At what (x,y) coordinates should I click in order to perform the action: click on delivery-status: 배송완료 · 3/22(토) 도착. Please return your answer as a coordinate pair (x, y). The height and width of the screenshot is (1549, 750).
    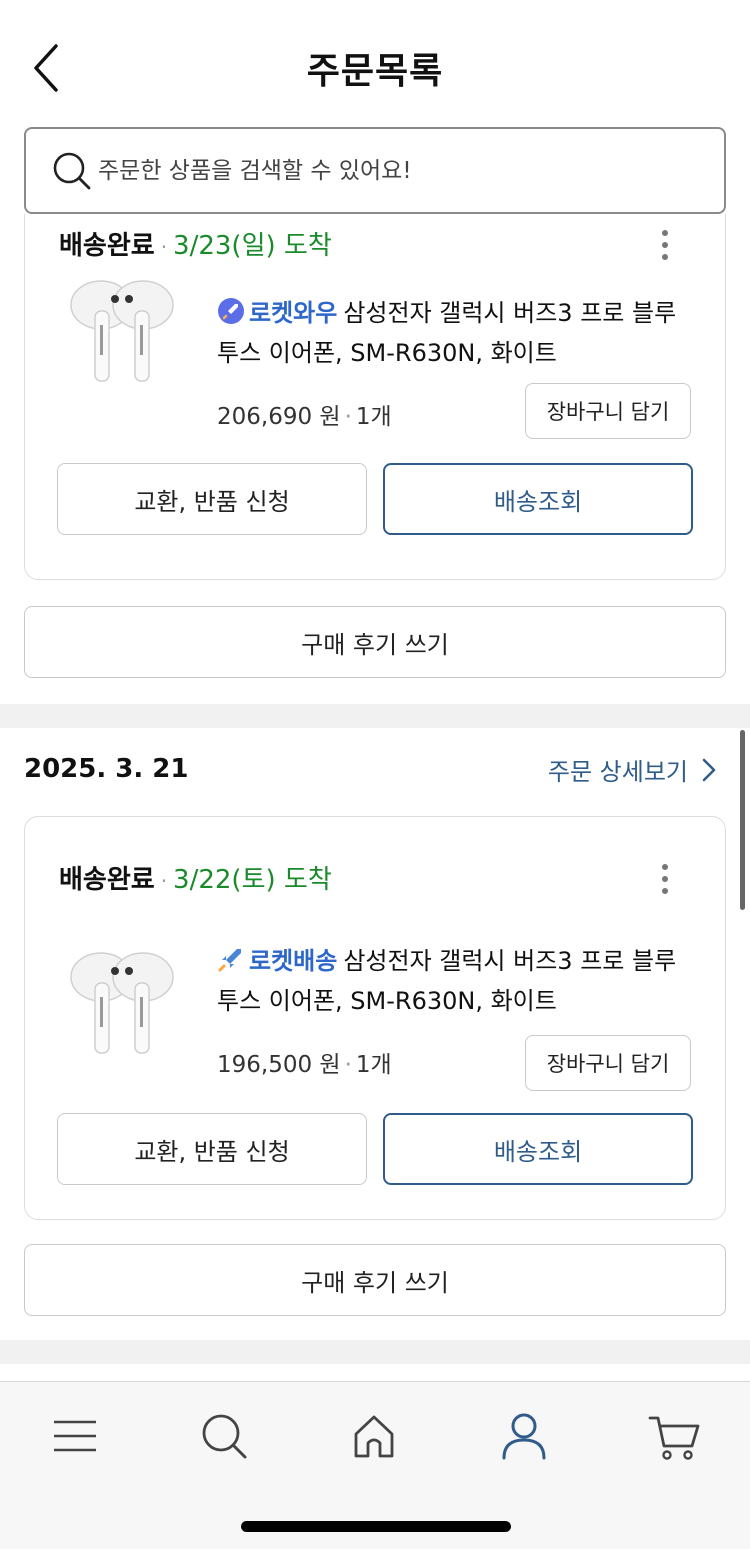
    Looking at the image, I should click on (195, 877).